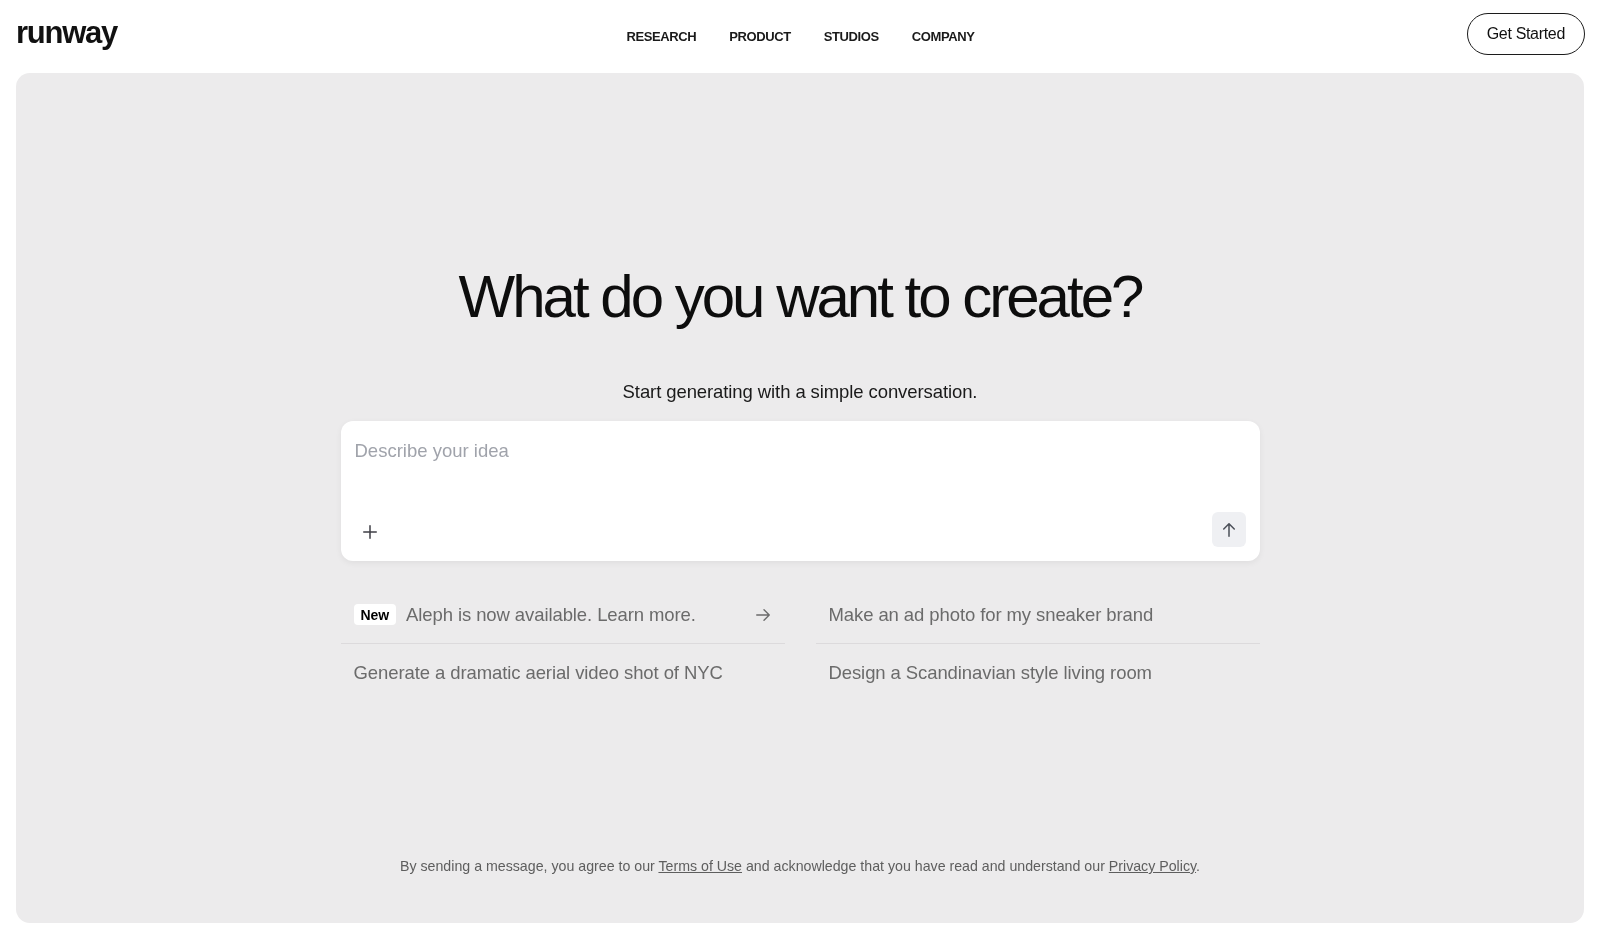  Describe the element at coordinates (1037, 673) in the screenshot. I see `suggestion-item: Design a Scandinavian style living room` at that location.